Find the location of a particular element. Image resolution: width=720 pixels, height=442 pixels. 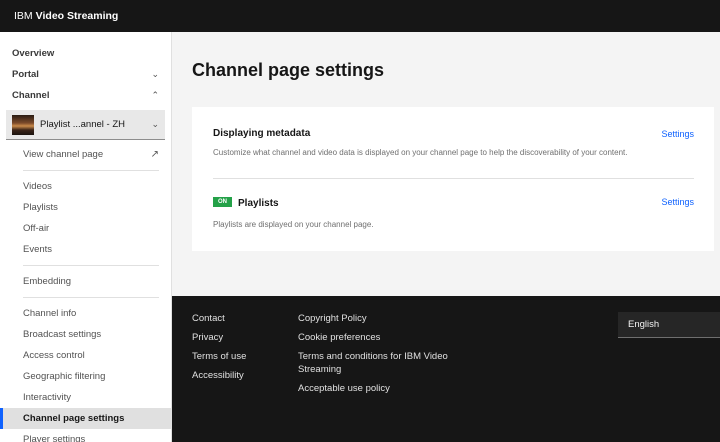

channel-selector-label: Playlist ...annel - ZH is located at coordinates (82, 124).